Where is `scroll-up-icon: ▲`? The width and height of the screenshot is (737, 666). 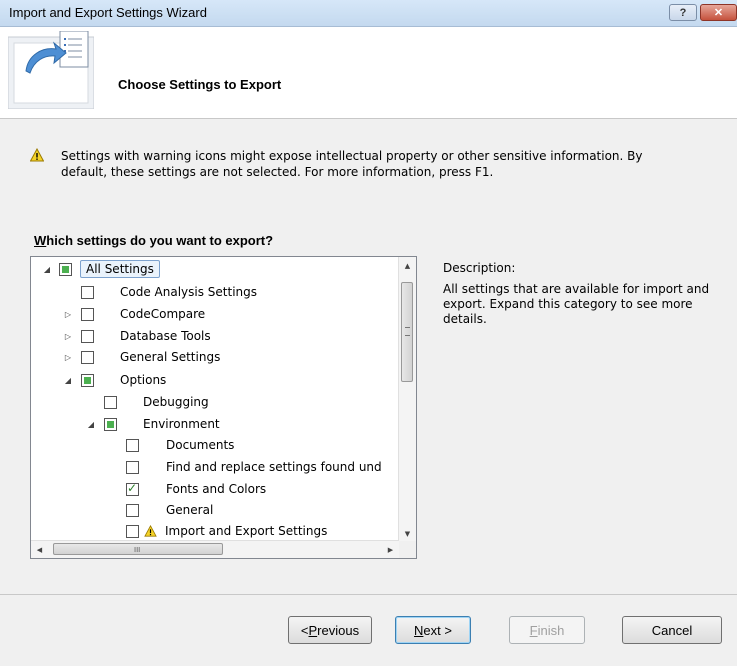
scroll-up-icon: ▲ is located at coordinates (407, 265).